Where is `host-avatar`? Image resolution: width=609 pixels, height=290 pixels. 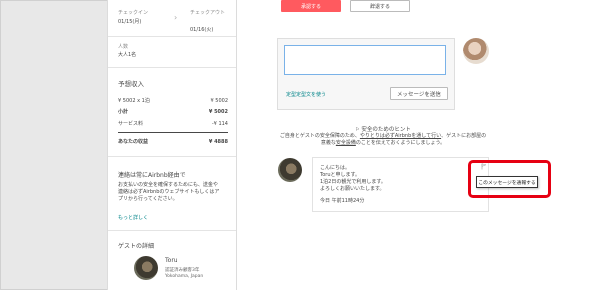 host-avatar is located at coordinates (476, 51).